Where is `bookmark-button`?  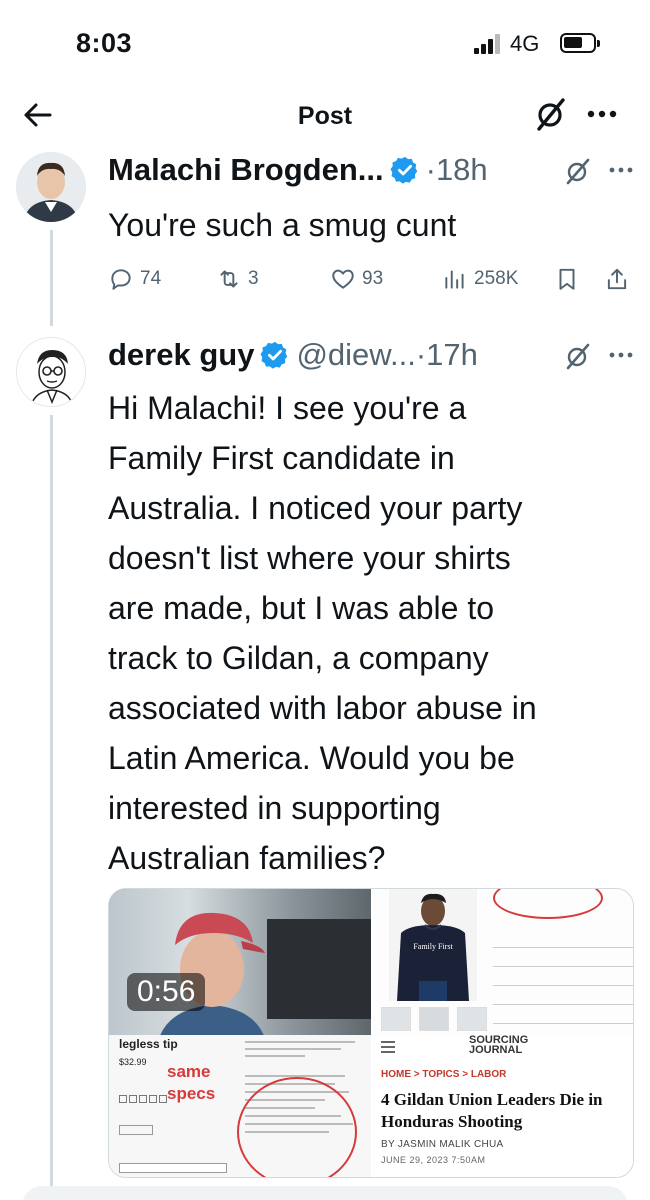 bookmark-button is located at coordinates (567, 279).